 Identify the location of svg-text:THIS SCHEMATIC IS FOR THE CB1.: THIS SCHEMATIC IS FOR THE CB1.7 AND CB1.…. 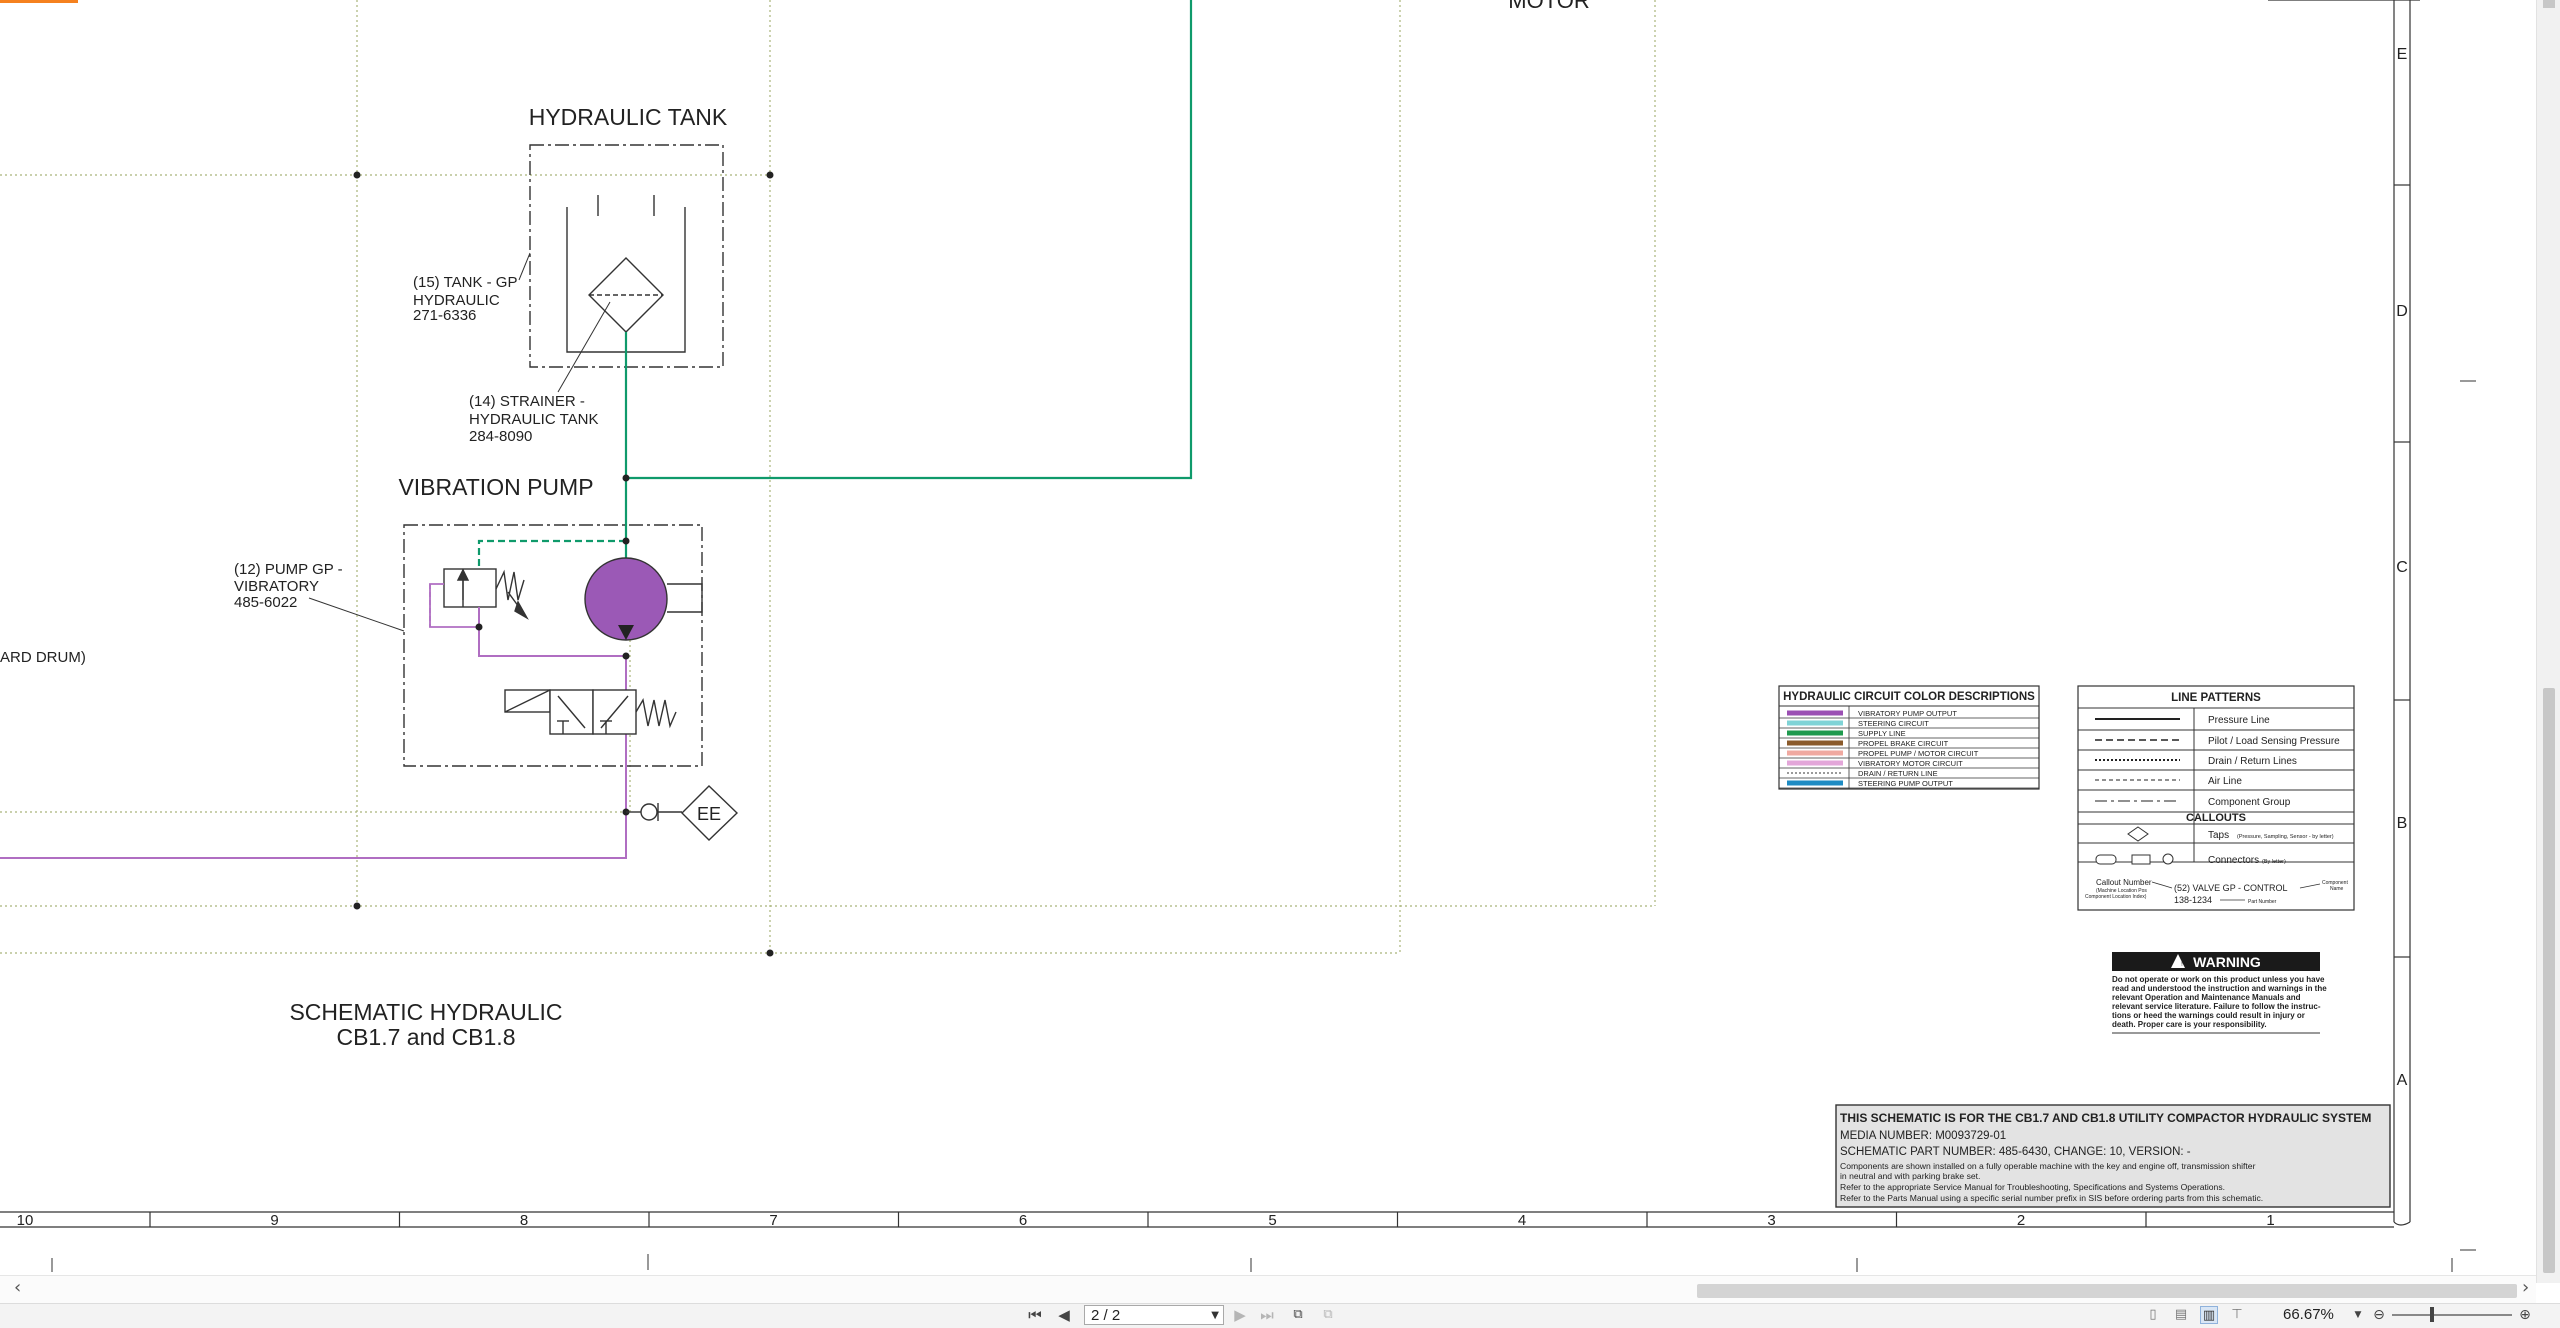
(2105, 1118).